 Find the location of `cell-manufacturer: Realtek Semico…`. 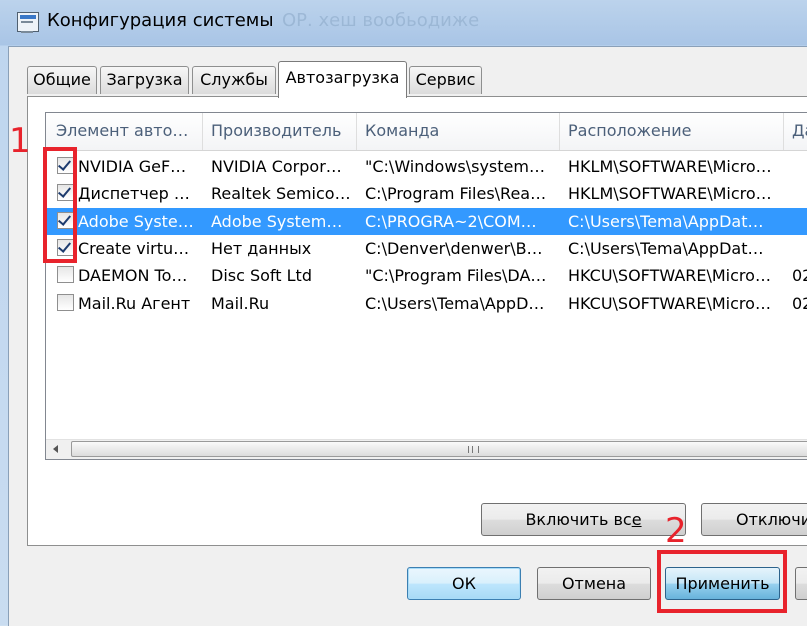

cell-manufacturer: Realtek Semico… is located at coordinates (281, 194).